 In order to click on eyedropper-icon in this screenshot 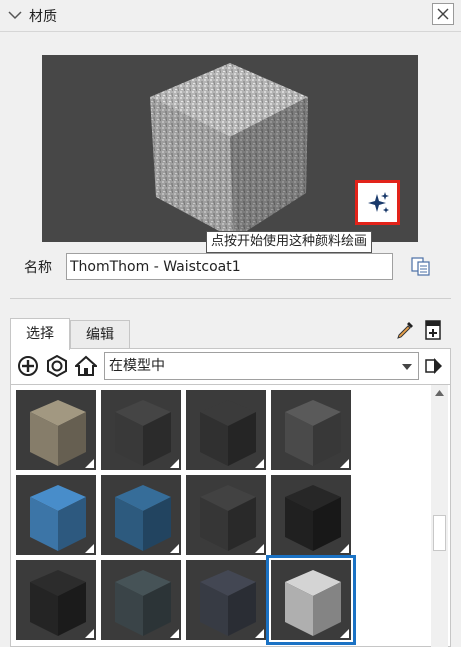, I will do `click(405, 330)`.